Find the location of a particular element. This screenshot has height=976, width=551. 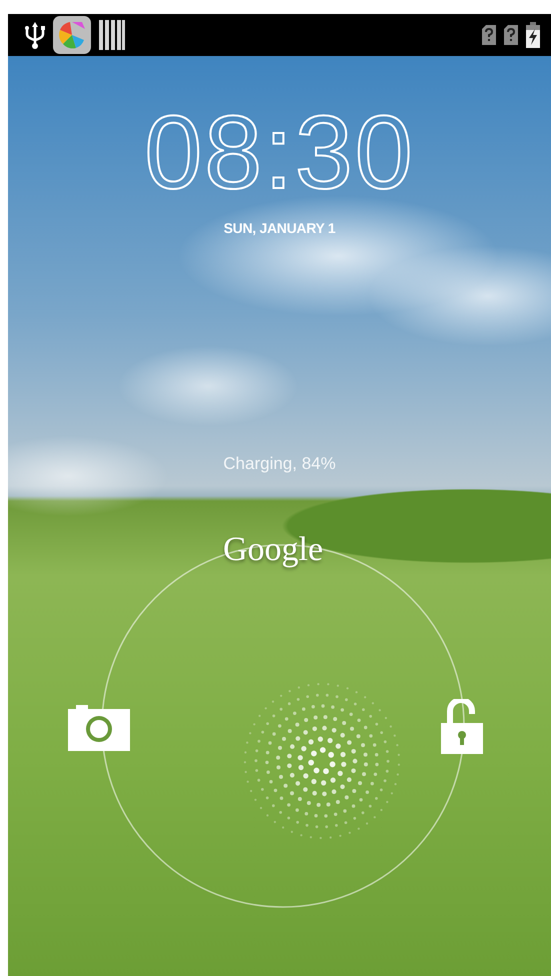

bars-icon is located at coordinates (112, 35).